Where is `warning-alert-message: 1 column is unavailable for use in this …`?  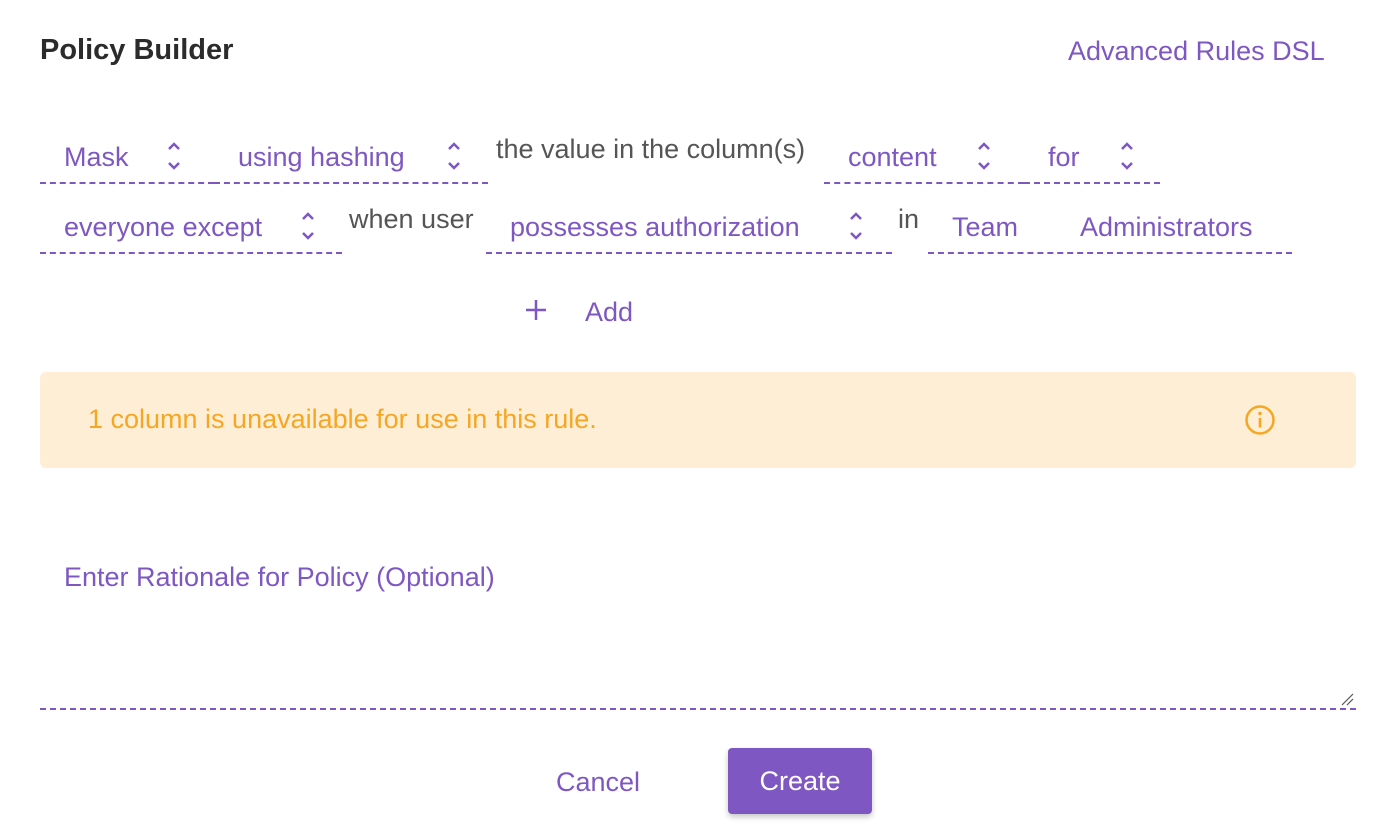
warning-alert-message: 1 column is unavailable for use in this … is located at coordinates (342, 419).